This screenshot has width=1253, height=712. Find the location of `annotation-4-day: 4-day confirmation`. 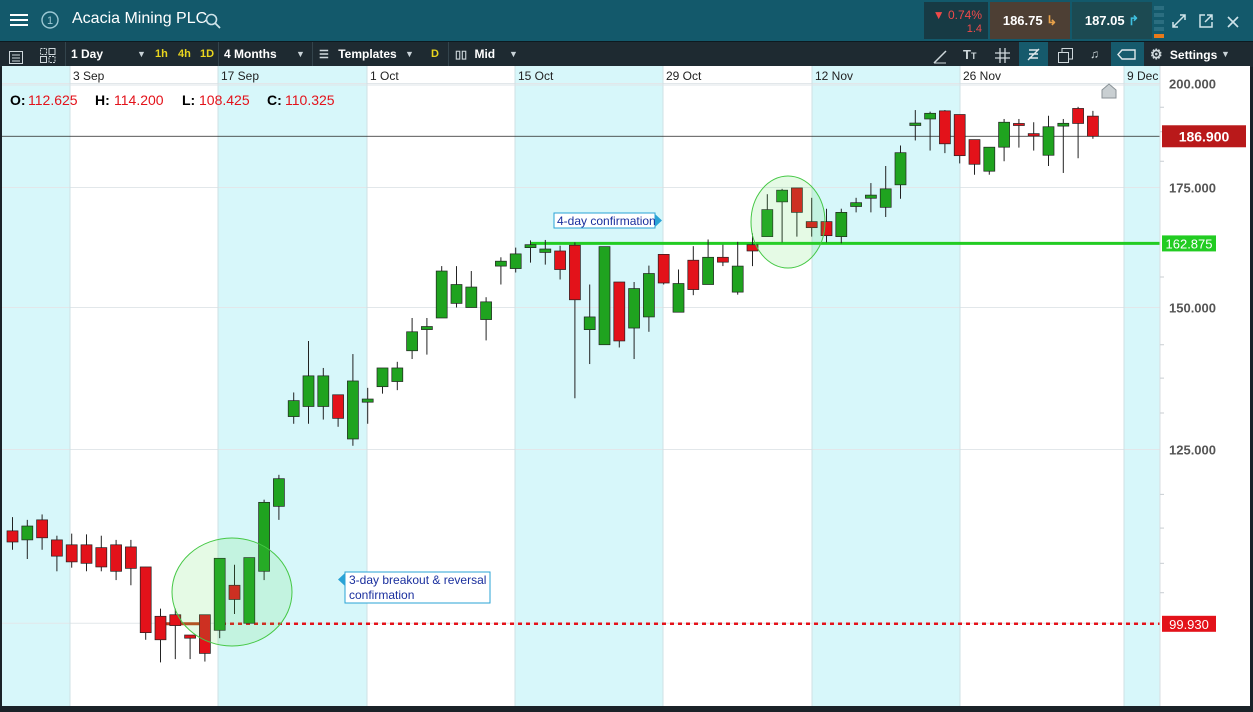

annotation-4-day: 4-day confirmation is located at coordinates (607, 220).